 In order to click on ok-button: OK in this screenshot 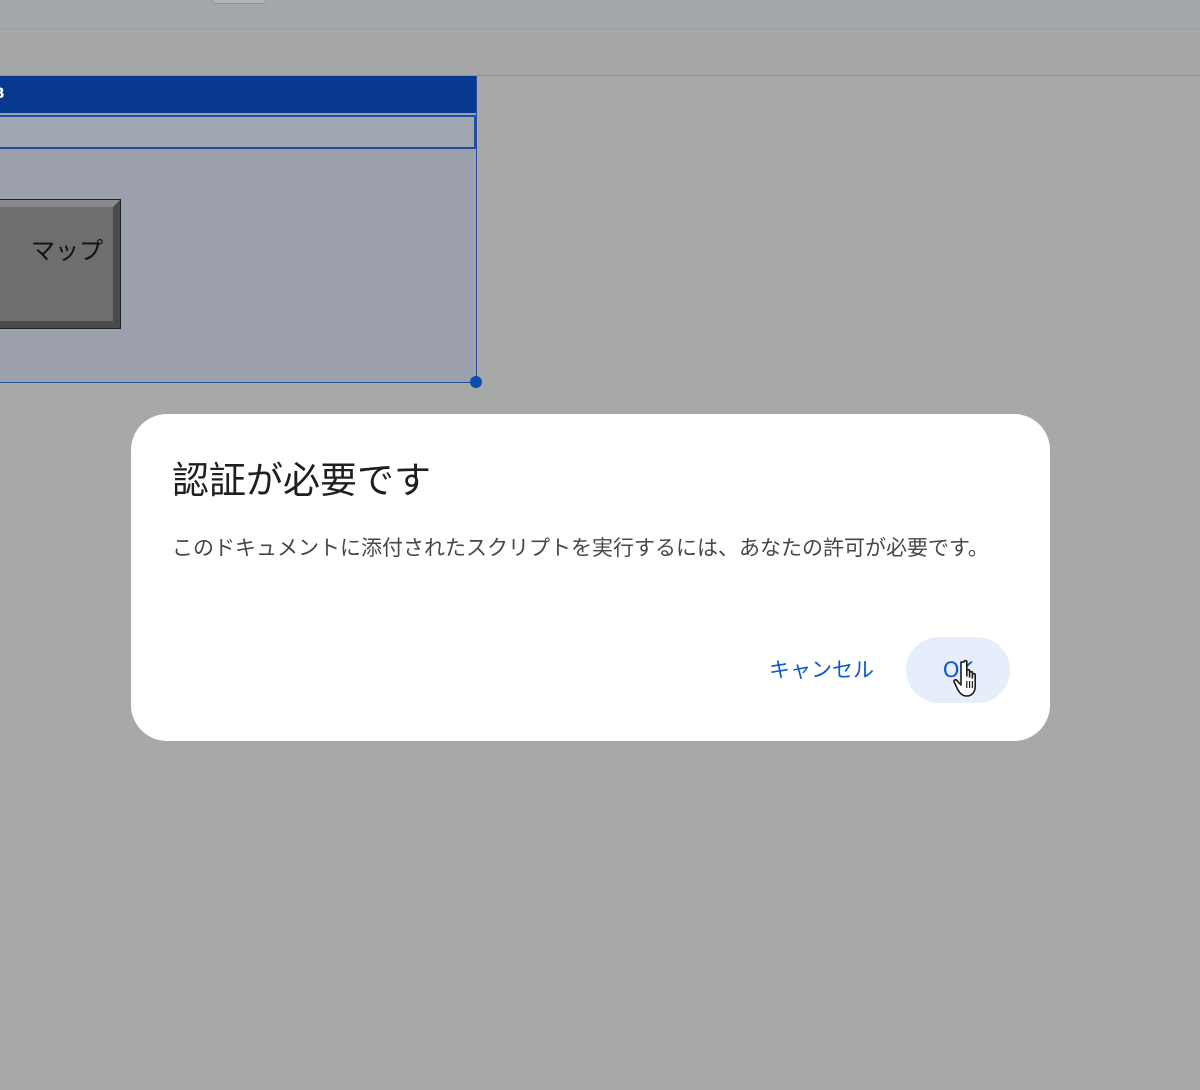, I will do `click(958, 670)`.